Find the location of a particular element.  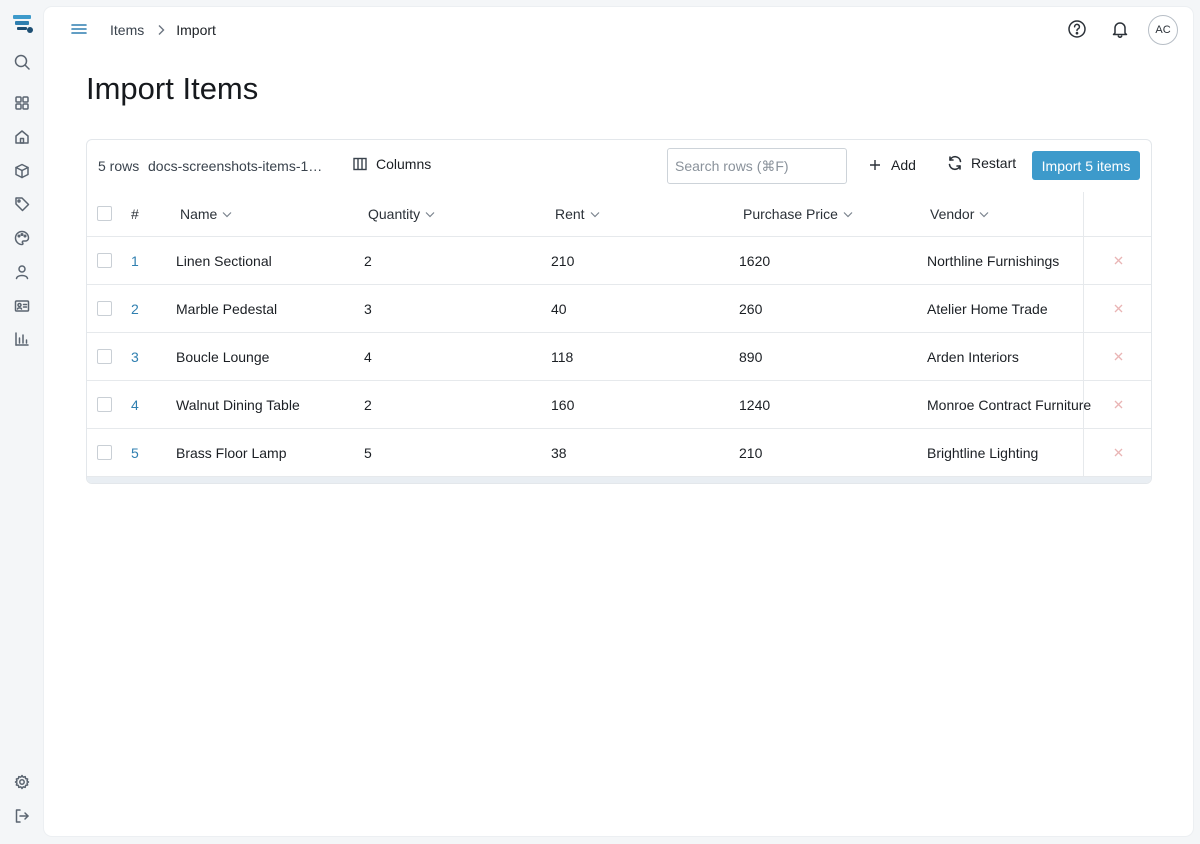

header-vendor-label: Vendor is located at coordinates (952, 214).